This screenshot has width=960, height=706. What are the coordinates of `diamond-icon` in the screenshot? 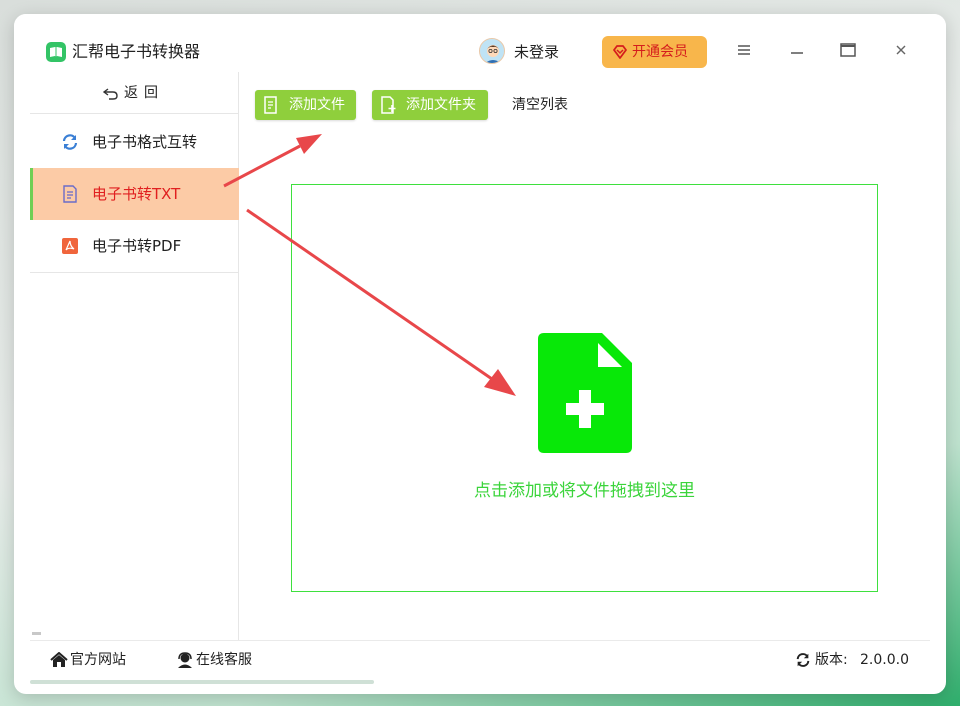 It's located at (620, 52).